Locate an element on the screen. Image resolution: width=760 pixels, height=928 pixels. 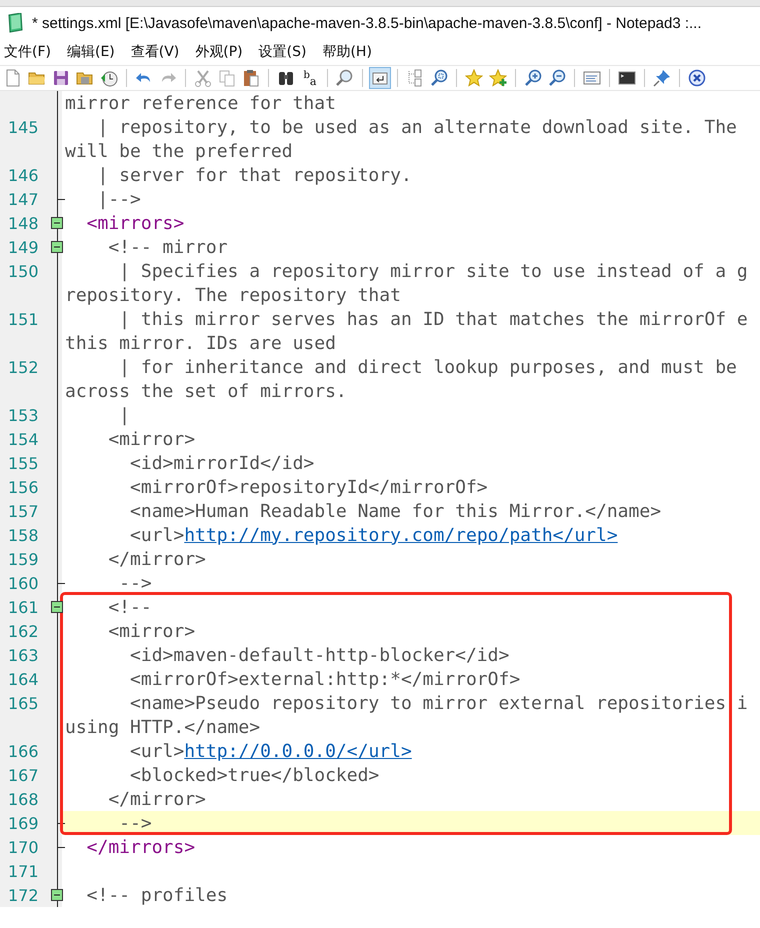
code-line: will be the preferred is located at coordinates (179, 151).